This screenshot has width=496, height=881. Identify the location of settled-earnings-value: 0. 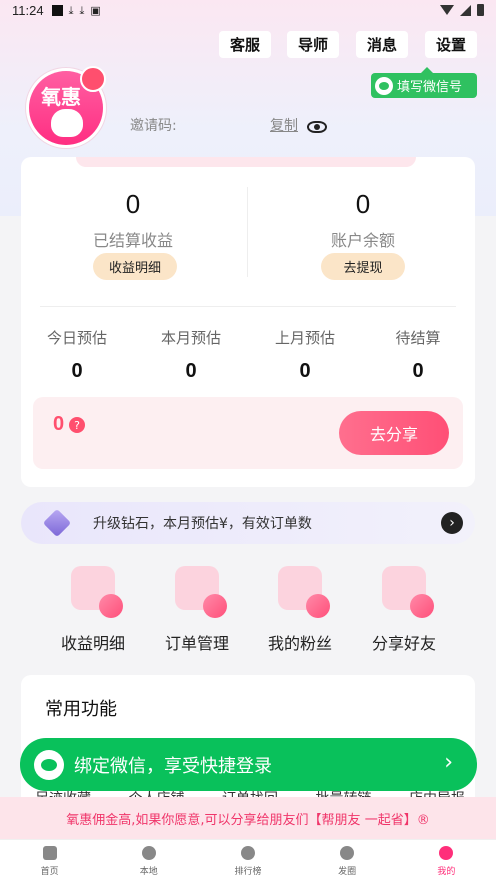
(133, 204).